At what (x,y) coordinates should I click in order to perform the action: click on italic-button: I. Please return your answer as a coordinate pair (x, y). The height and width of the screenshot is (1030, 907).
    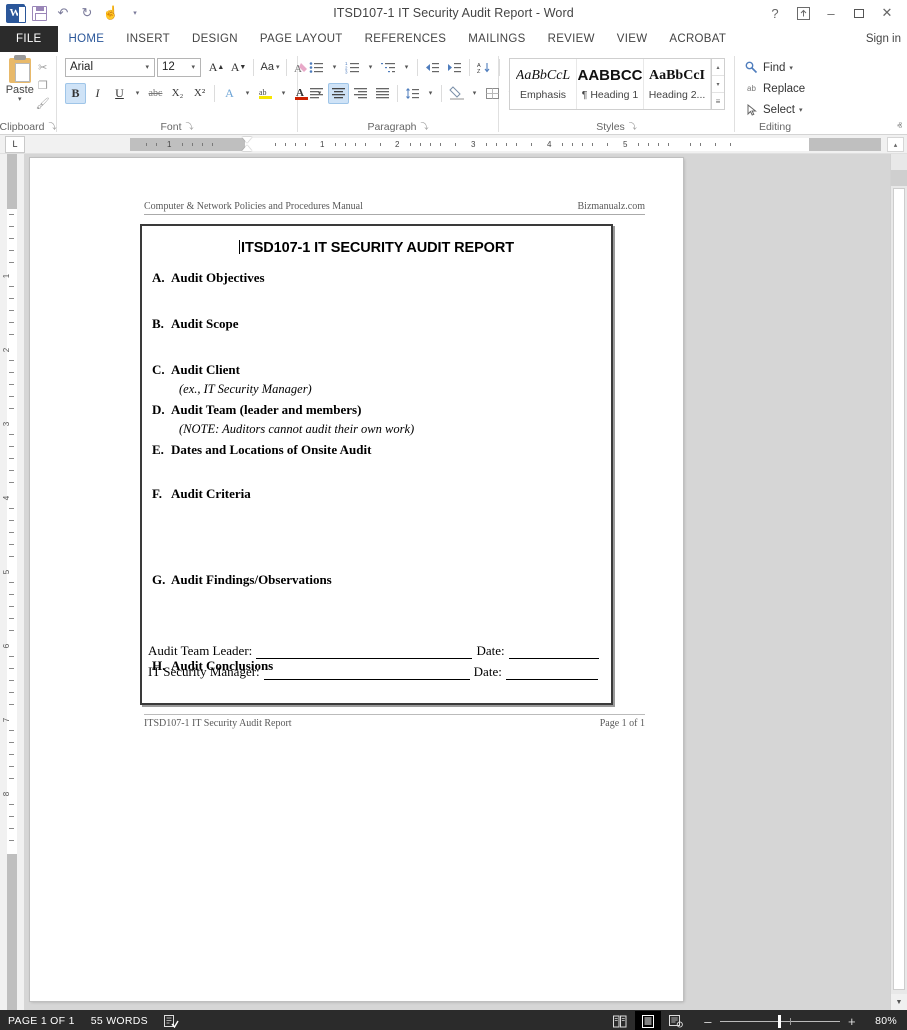
    Looking at the image, I should click on (97, 93).